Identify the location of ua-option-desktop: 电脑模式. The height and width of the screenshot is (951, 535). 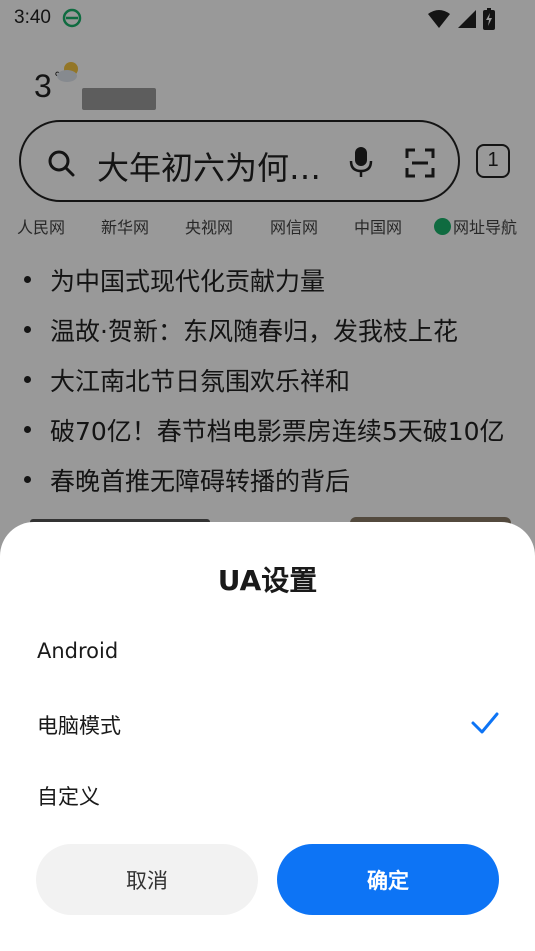
(267, 725).